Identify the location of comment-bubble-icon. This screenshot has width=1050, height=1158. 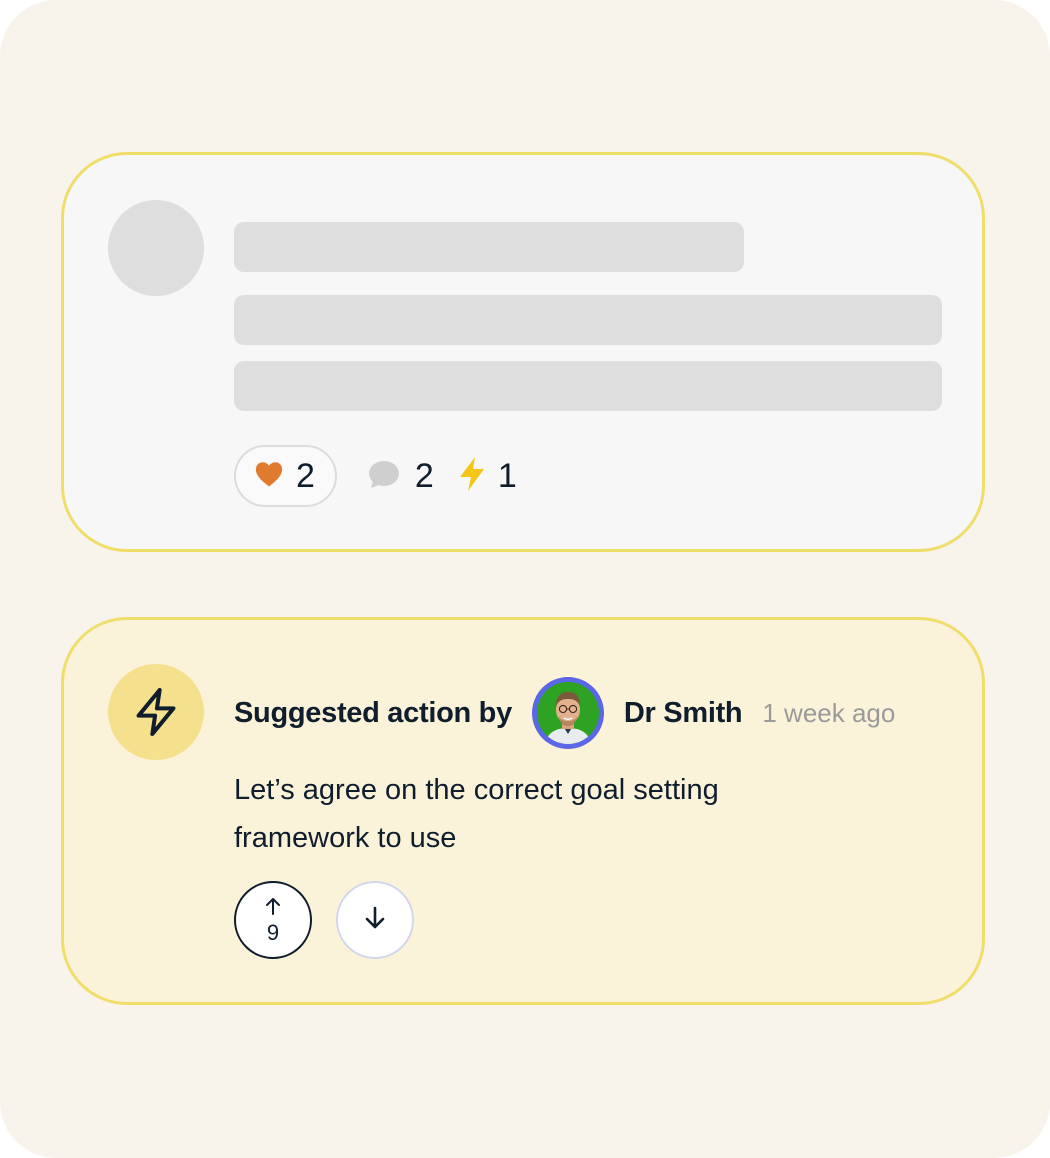
(384, 476).